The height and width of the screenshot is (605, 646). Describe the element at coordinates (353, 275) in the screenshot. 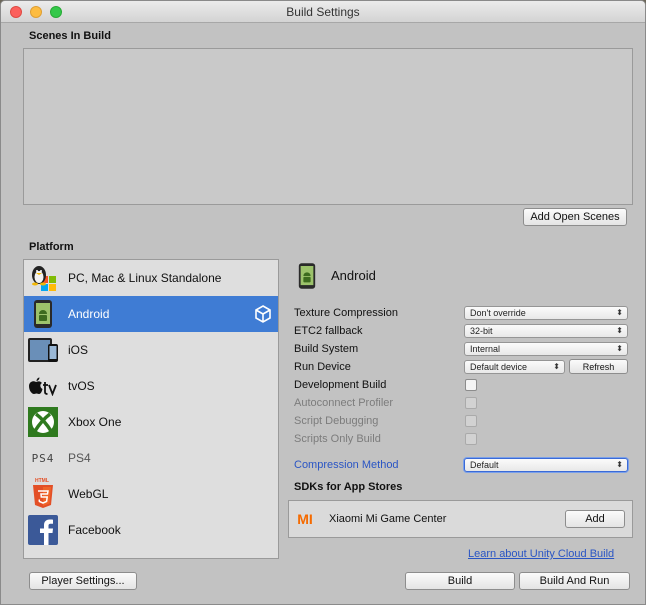

I see `selected-platform-title: Android` at that location.